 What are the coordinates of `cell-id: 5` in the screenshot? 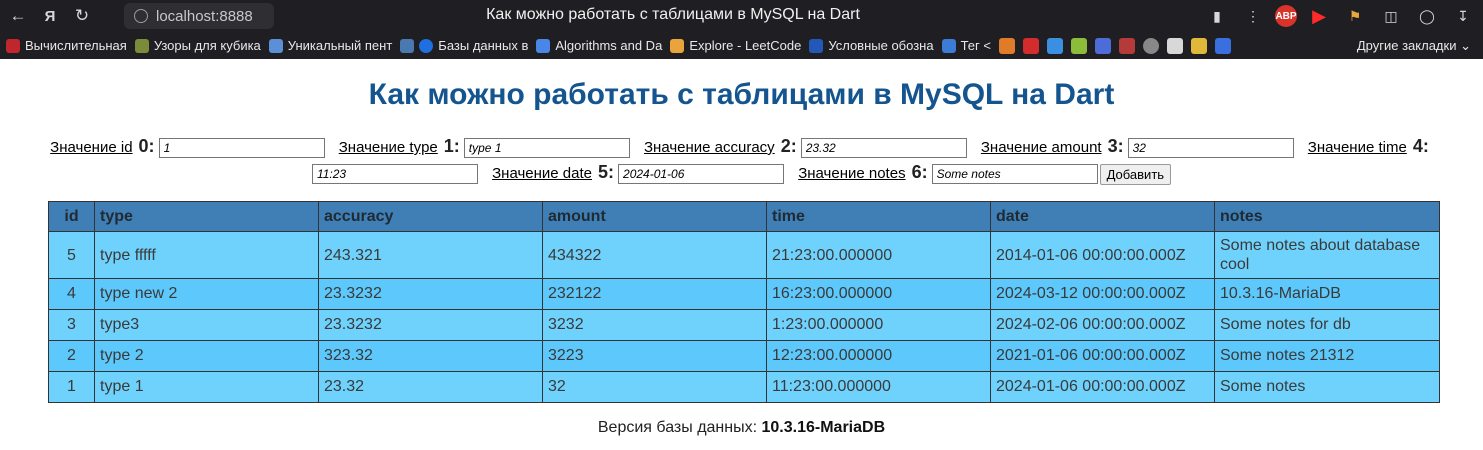 It's located at (71, 255).